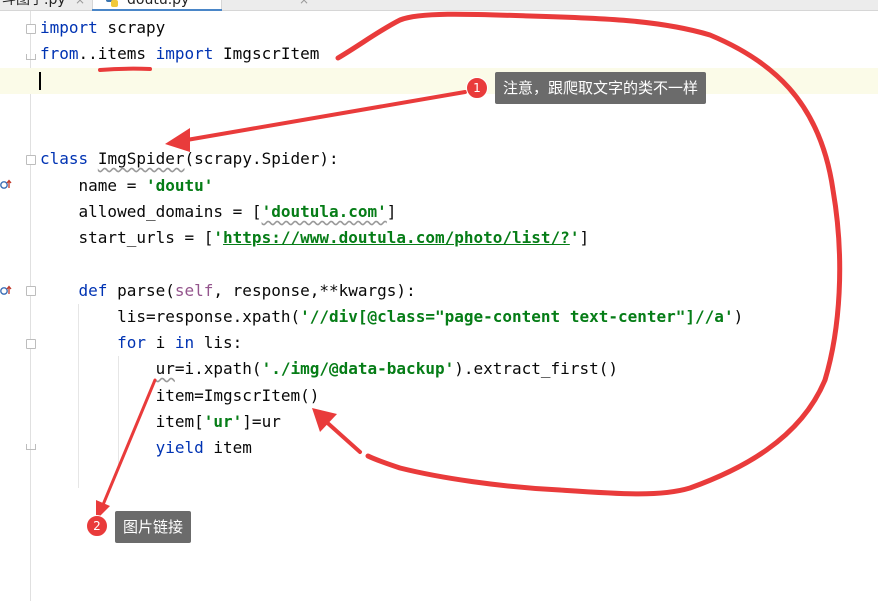  I want to click on text-caret, so click(40, 81).